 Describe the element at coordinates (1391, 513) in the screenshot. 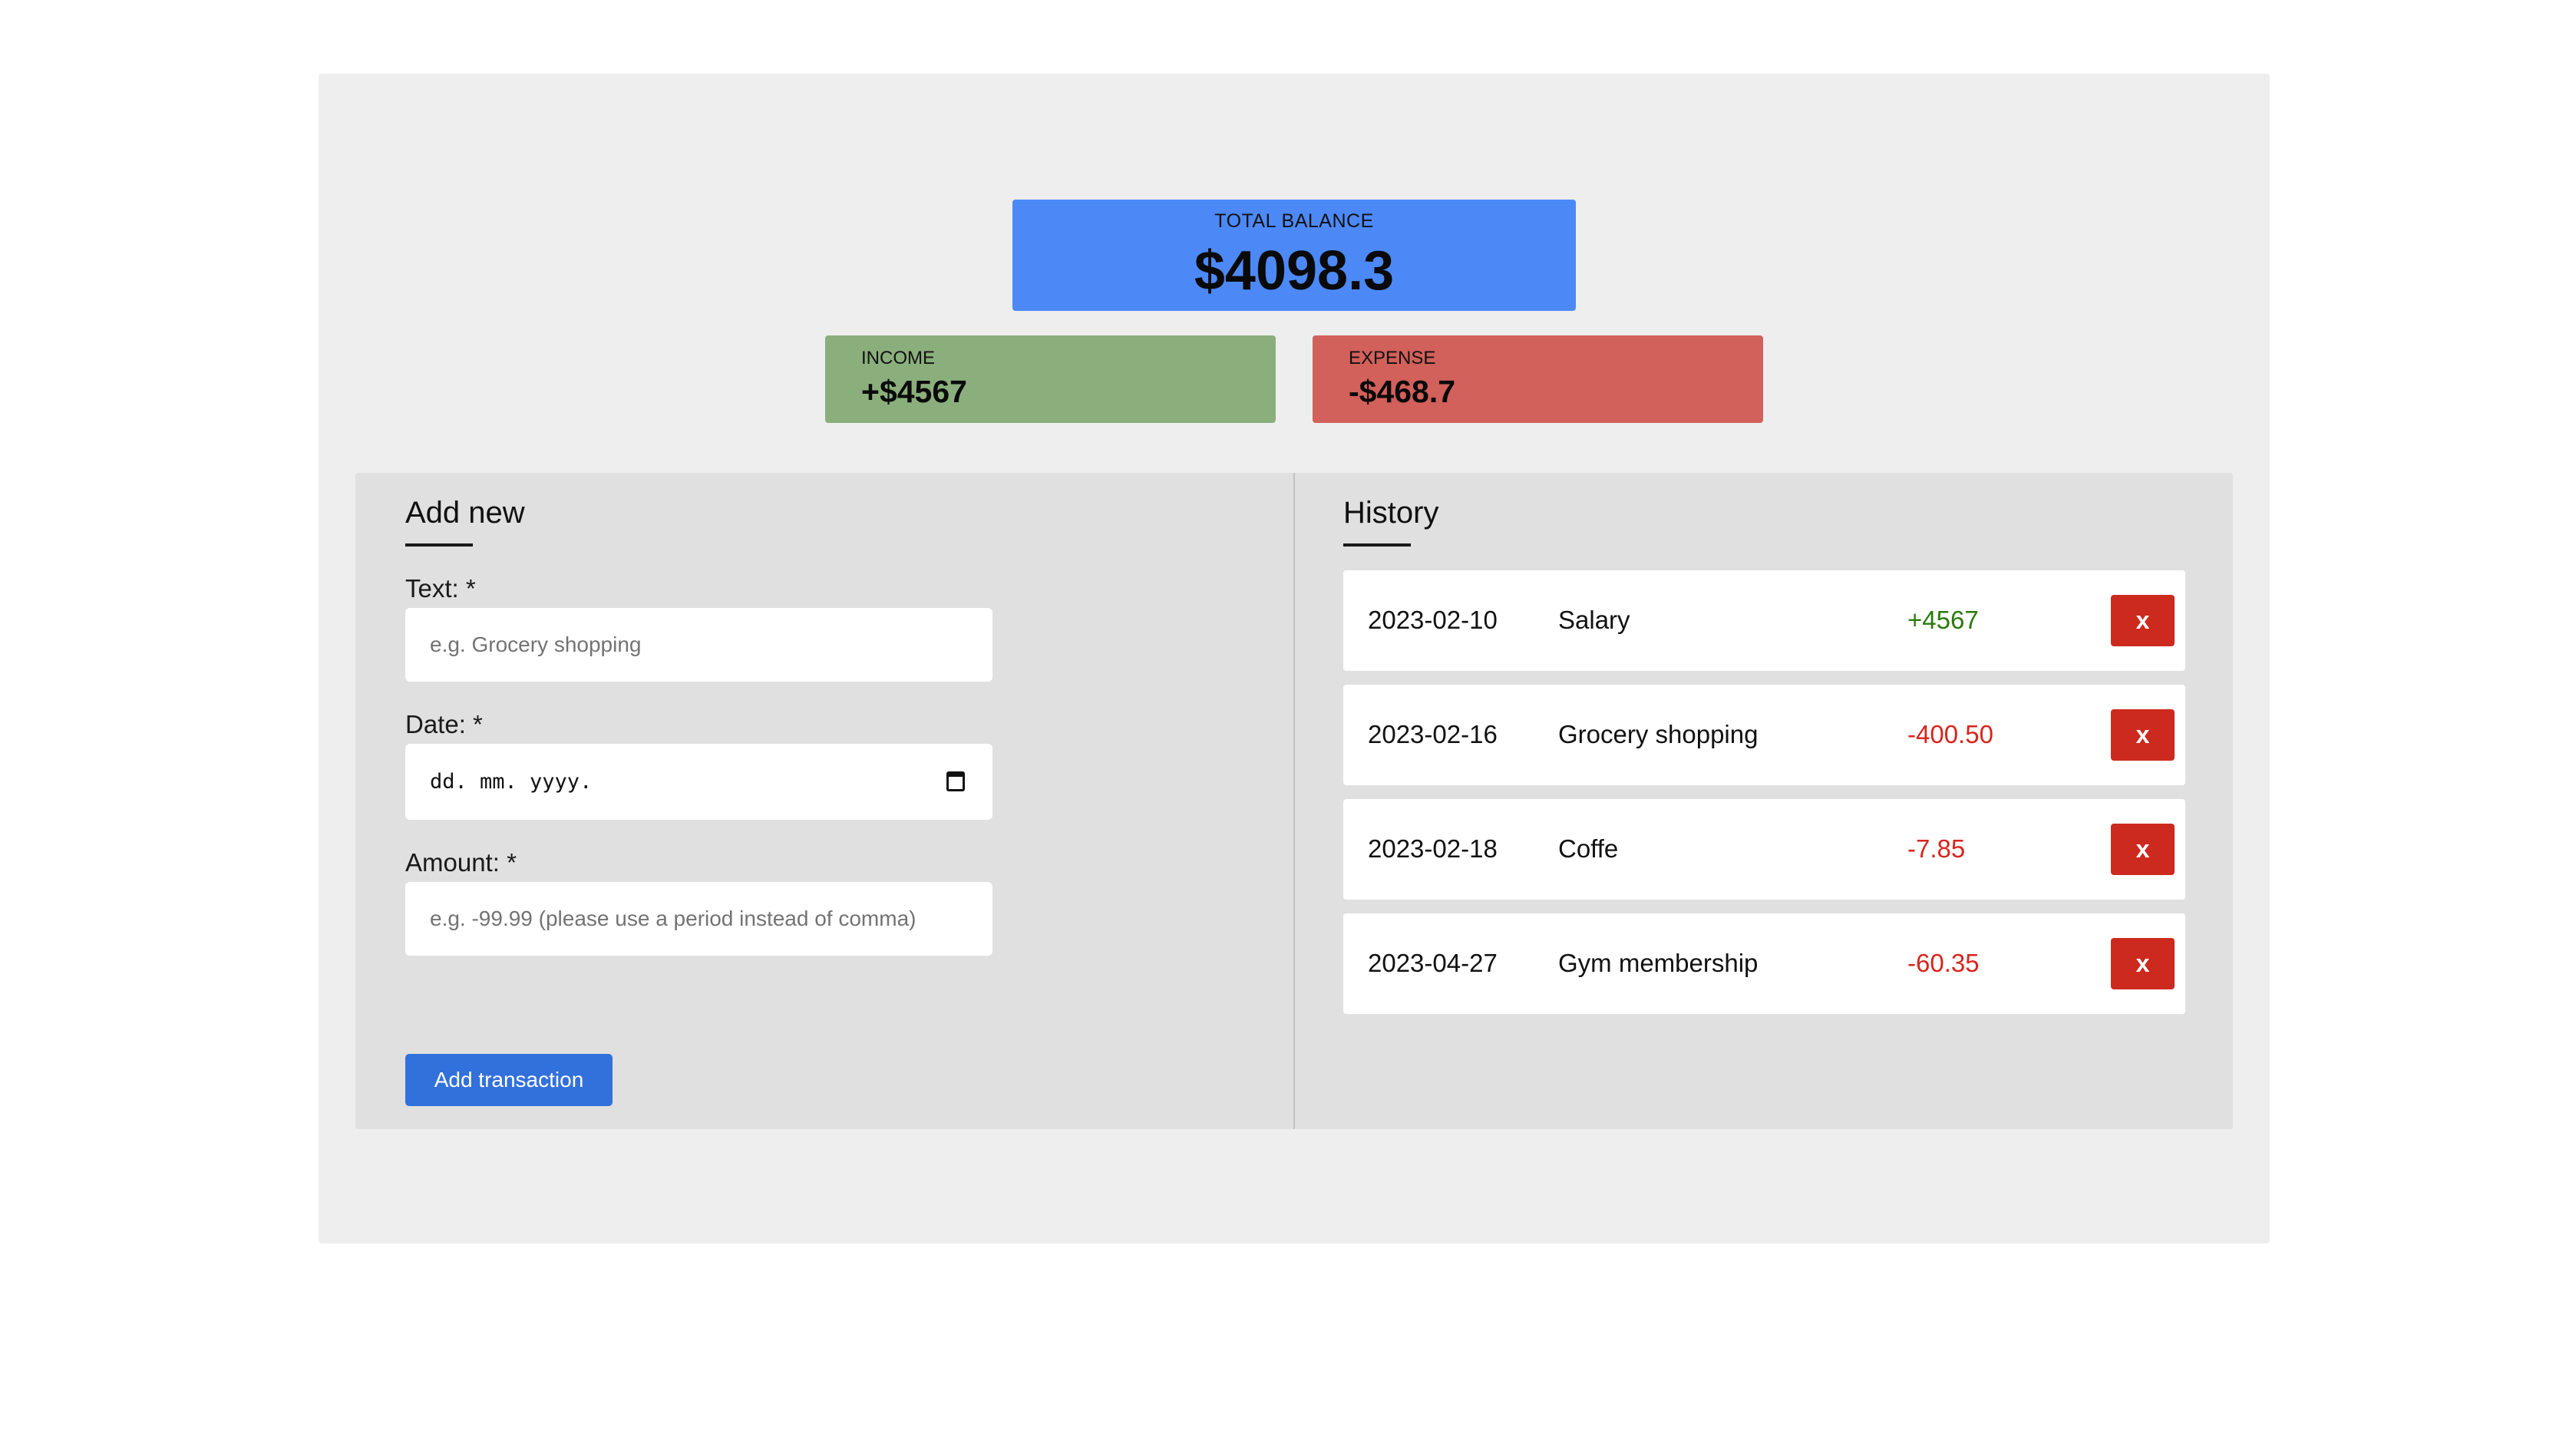

I see `history-title: History` at that location.